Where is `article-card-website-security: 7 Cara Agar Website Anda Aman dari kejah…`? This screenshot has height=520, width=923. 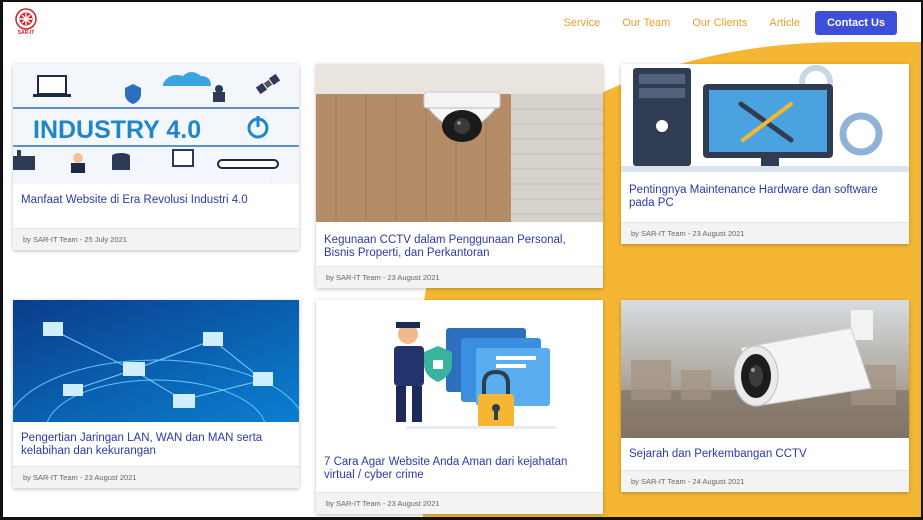 article-card-website-security: 7 Cara Agar Website Anda Aman dari kejah… is located at coordinates (459, 407).